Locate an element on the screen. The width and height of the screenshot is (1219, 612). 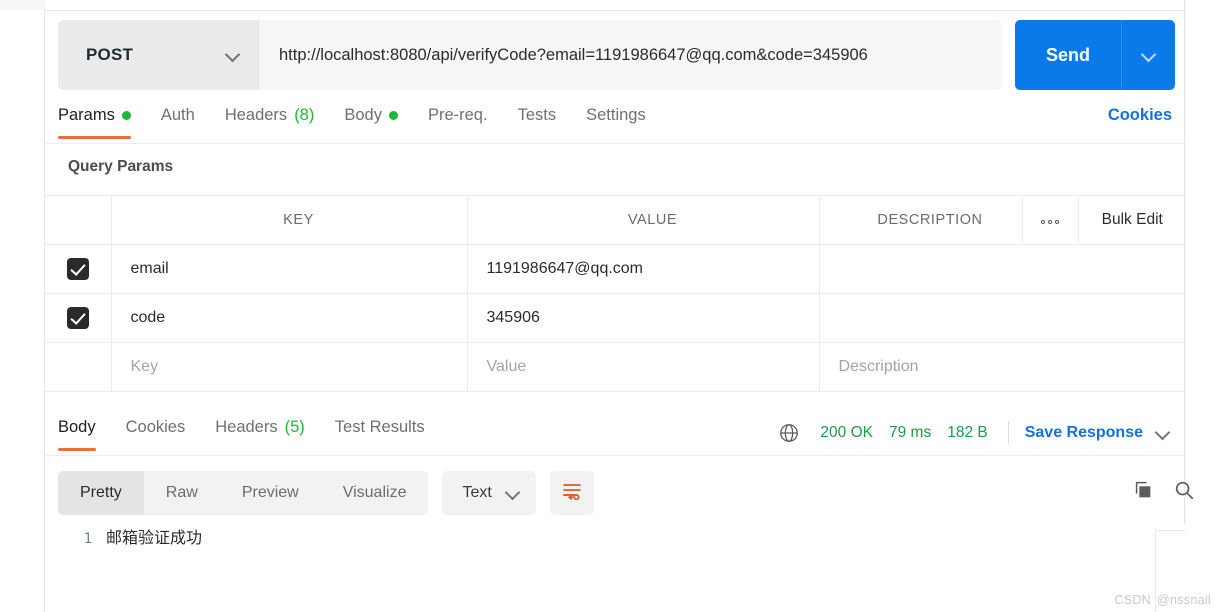
viewer-mode-group: Pretty Raw Preview Visualize is located at coordinates (243, 493).